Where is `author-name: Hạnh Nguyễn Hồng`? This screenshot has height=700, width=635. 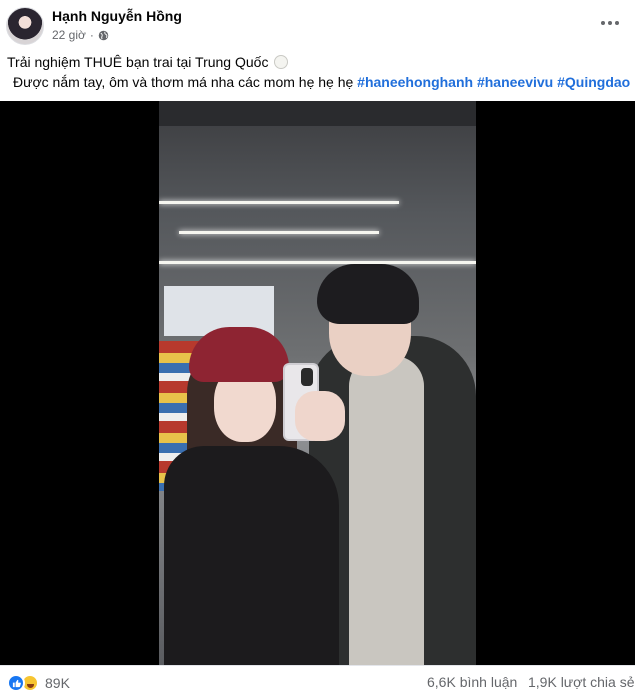
author-name: Hạnh Nguyễn Hồng is located at coordinates (117, 16).